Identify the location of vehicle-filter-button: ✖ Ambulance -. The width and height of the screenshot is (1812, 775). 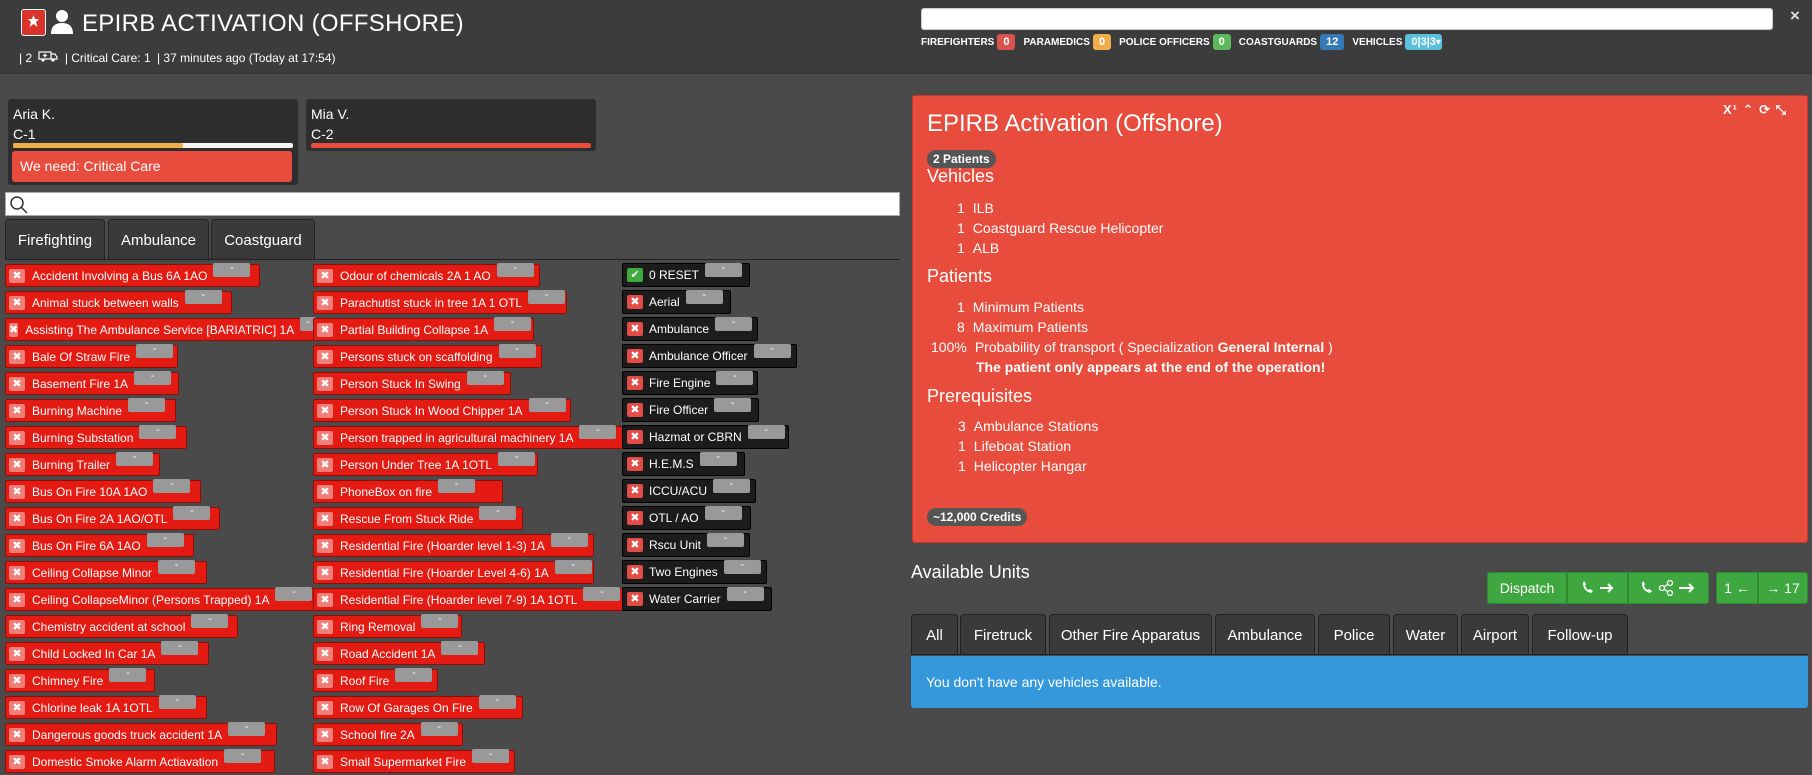
(690, 328).